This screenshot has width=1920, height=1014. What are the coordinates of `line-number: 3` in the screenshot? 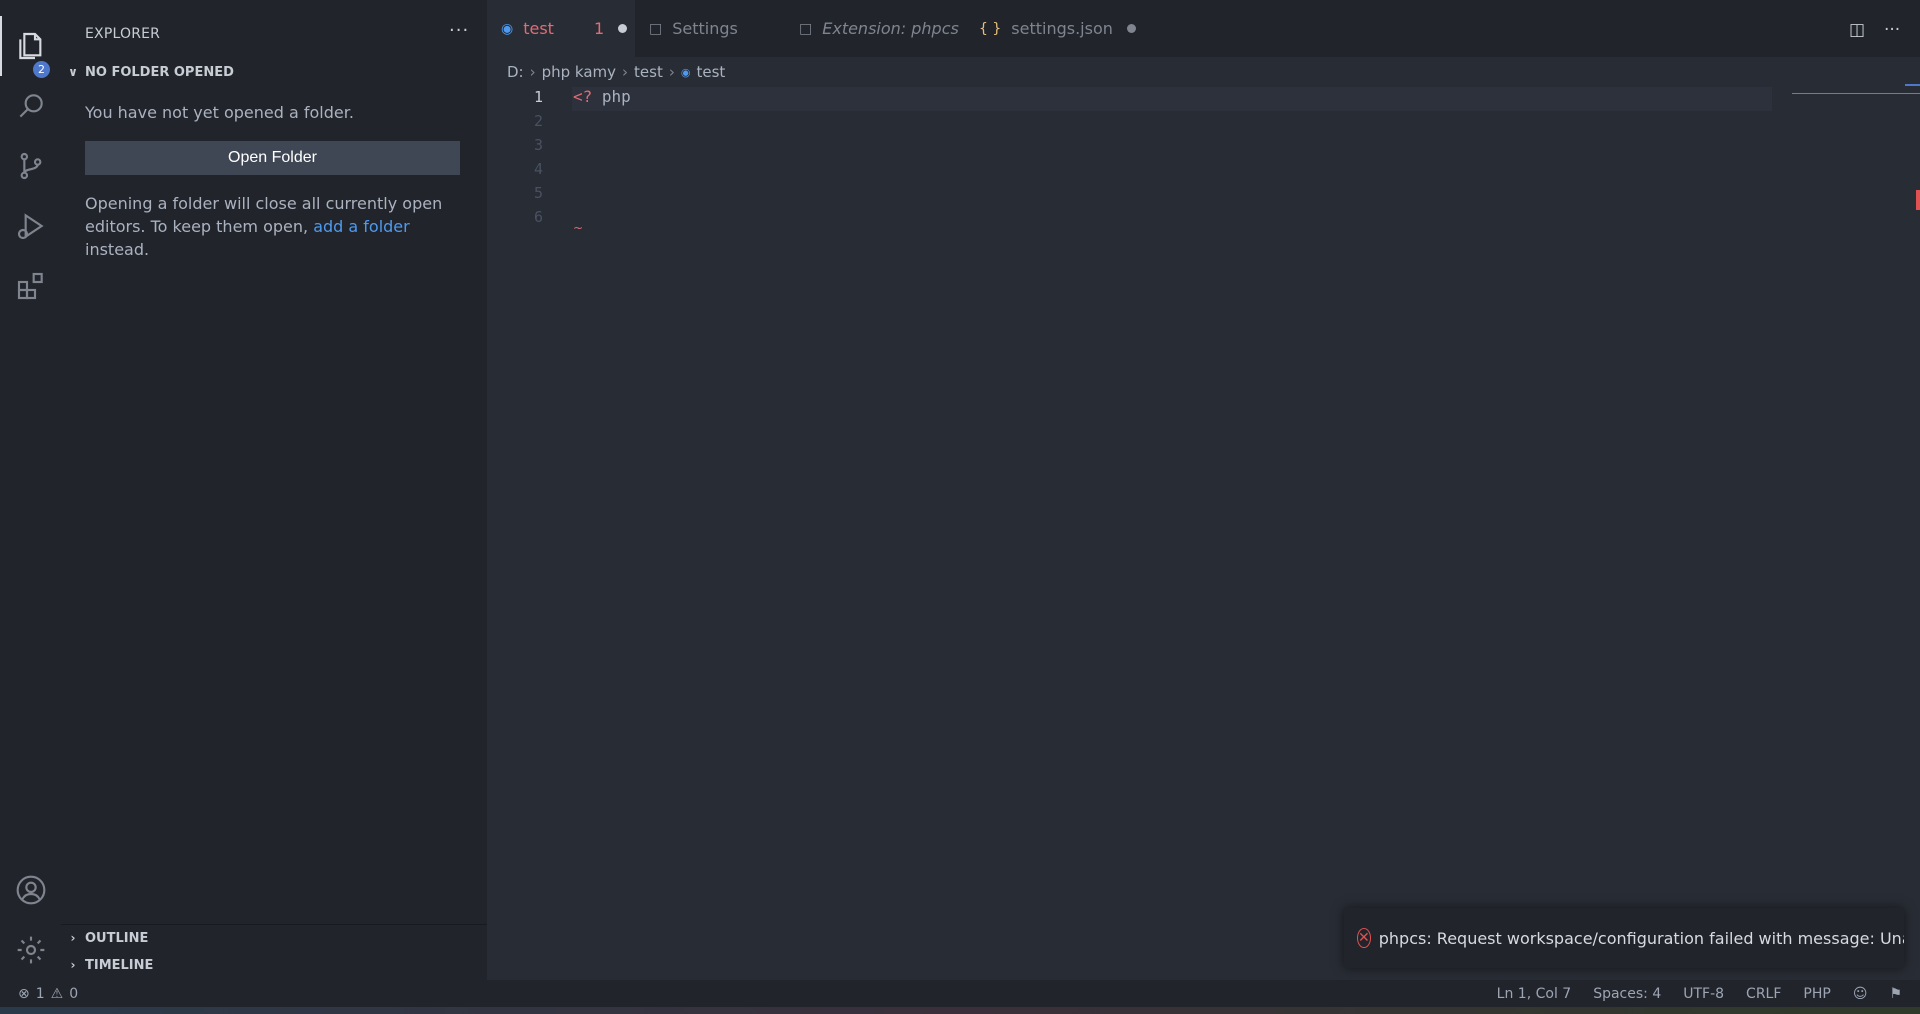 It's located at (538, 145).